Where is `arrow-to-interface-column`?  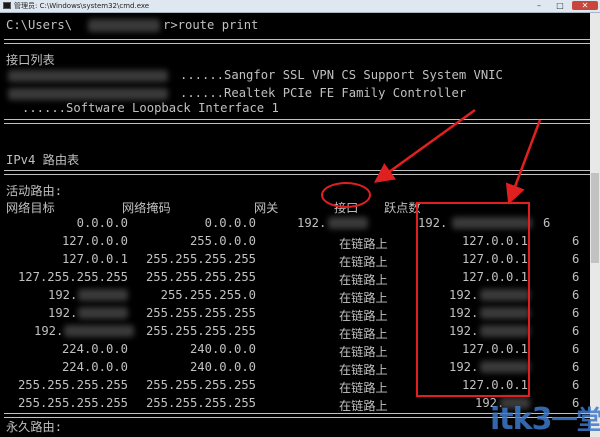 arrow-to-interface-column is located at coordinates (523, 162).